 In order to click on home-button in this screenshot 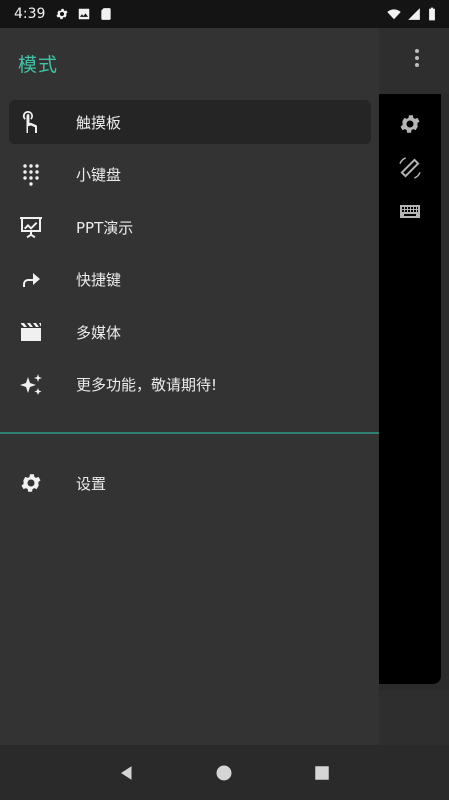, I will do `click(224, 773)`.